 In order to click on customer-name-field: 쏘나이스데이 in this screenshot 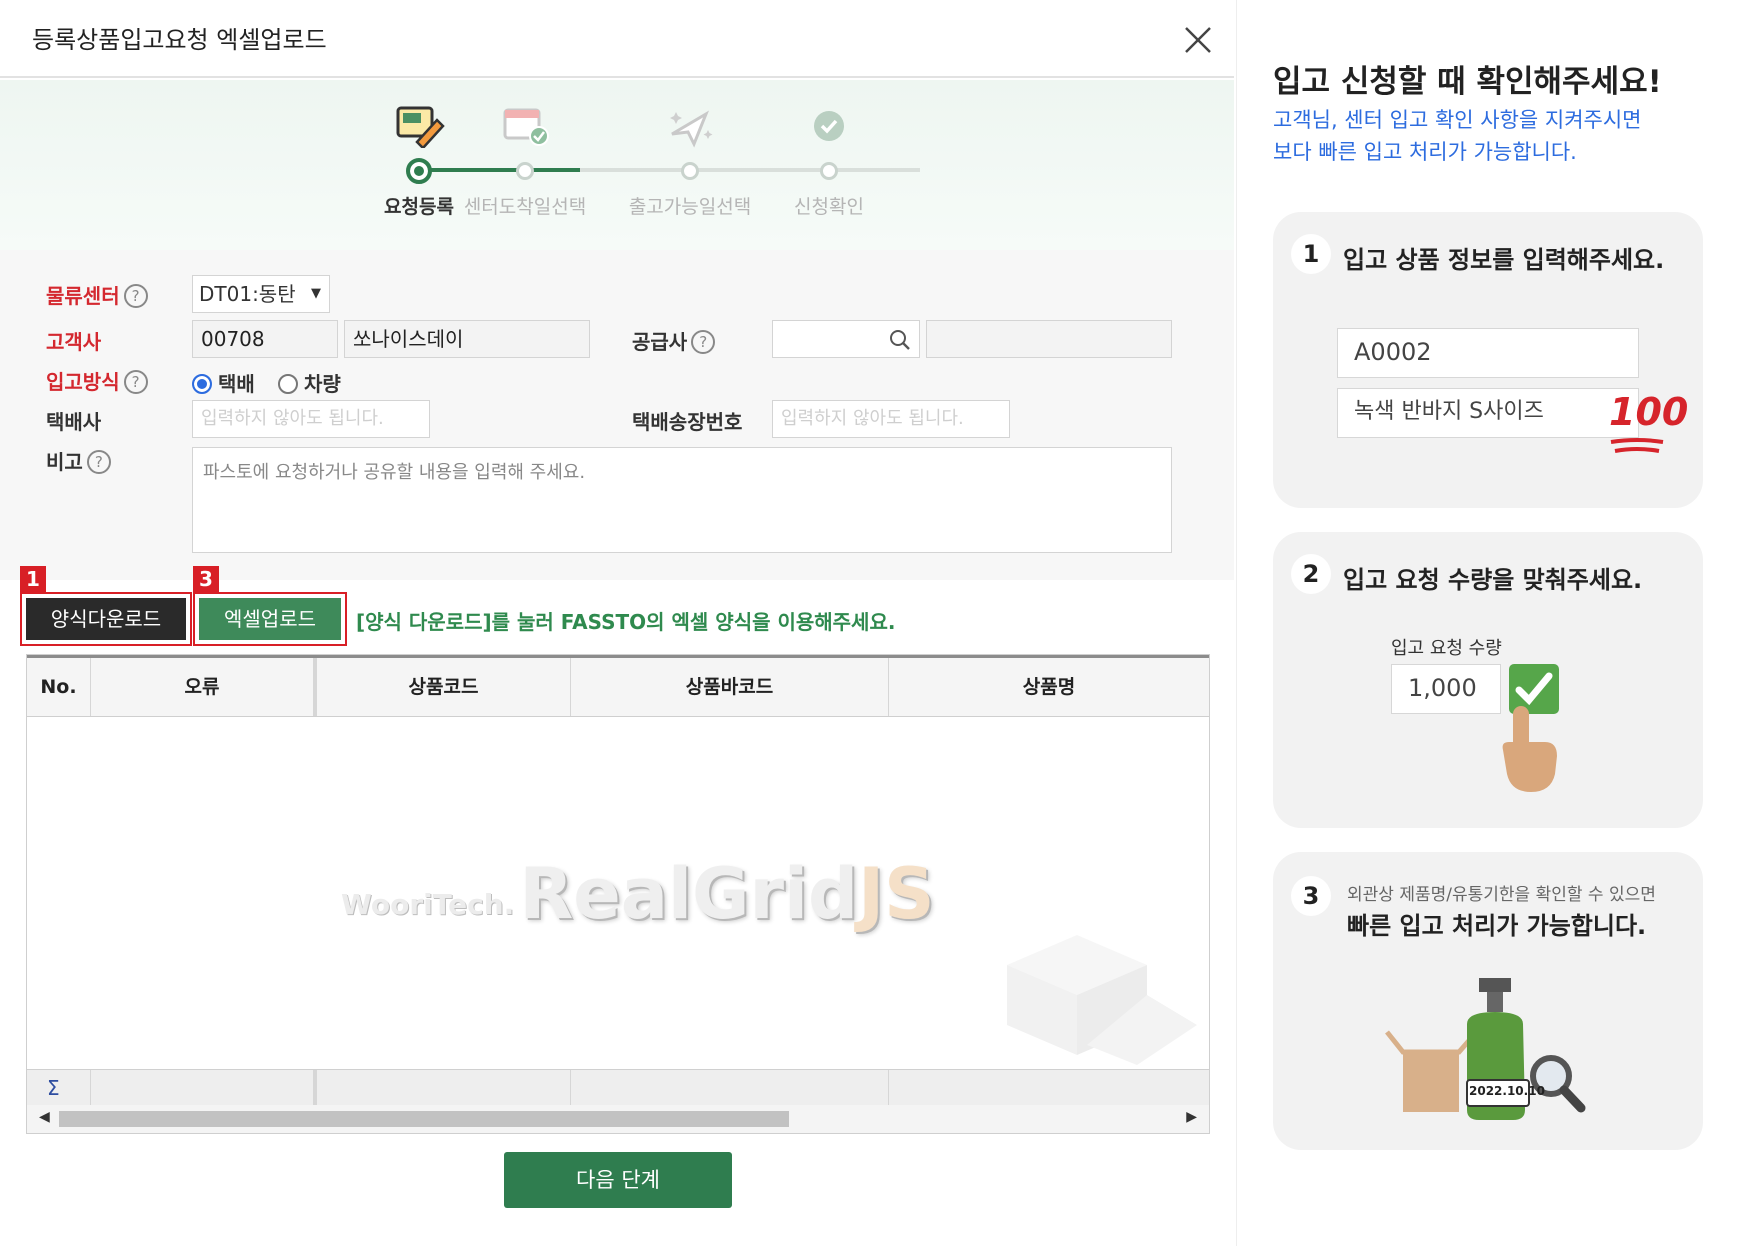, I will do `click(467, 339)`.